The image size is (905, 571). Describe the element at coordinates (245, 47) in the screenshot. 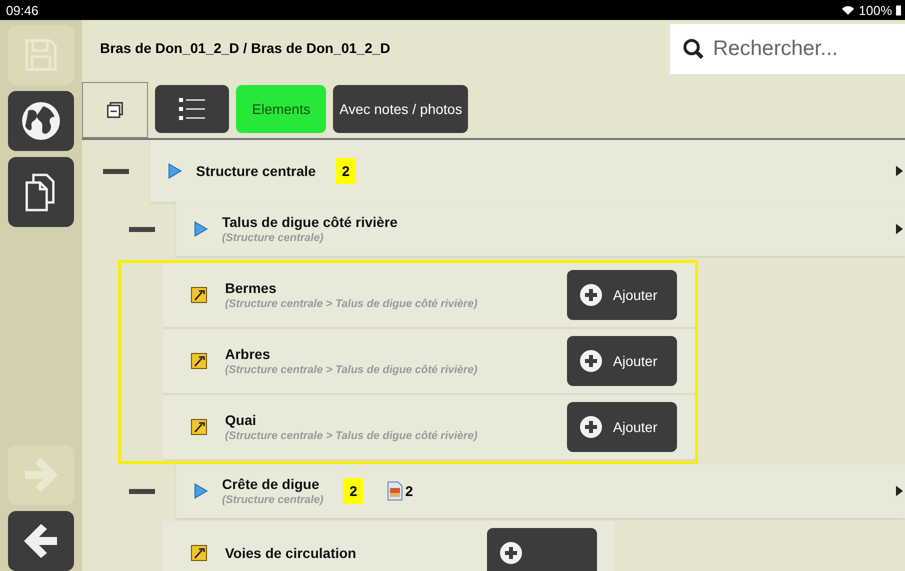

I see `page-title: Bras de Don_01_2_D / Bras de Don_01_2_D` at that location.